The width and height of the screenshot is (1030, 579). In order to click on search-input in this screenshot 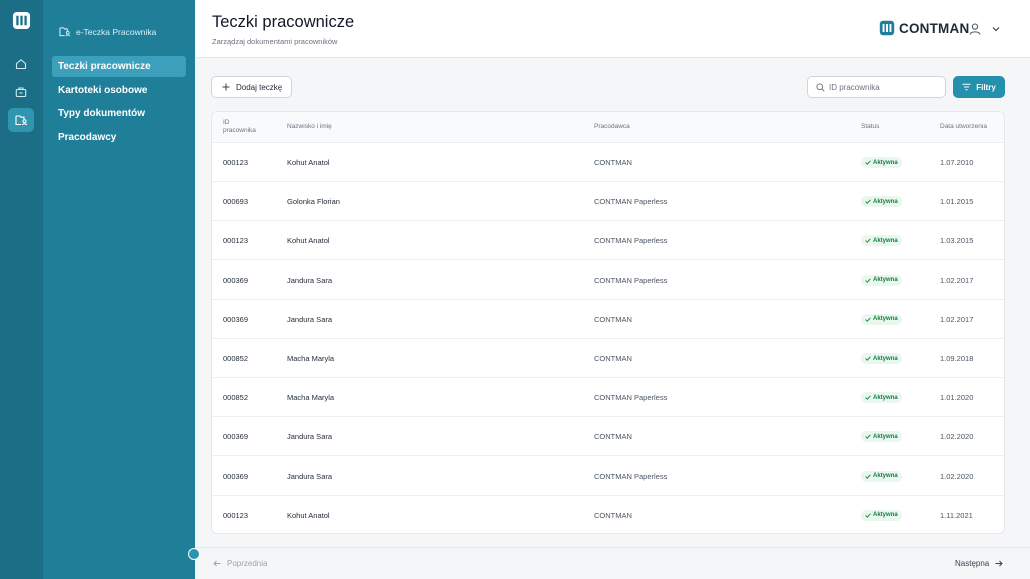, I will do `click(884, 87)`.